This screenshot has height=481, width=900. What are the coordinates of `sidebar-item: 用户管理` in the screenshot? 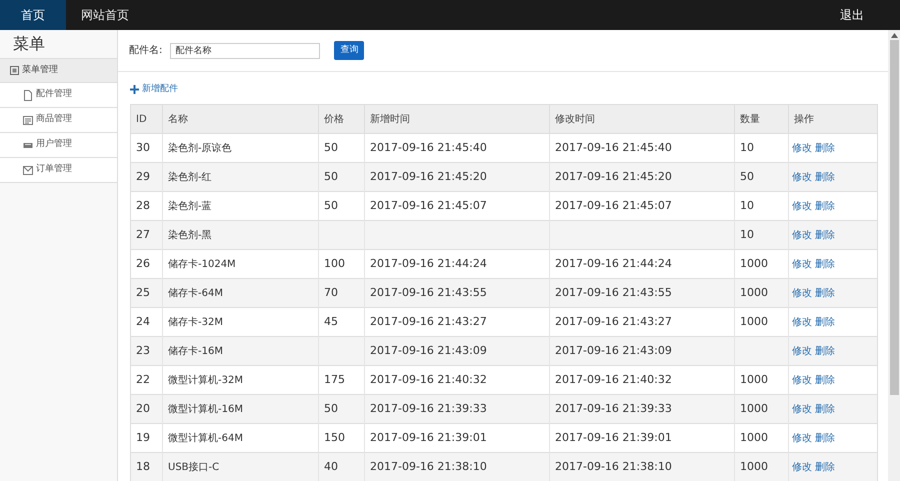 It's located at (58, 145).